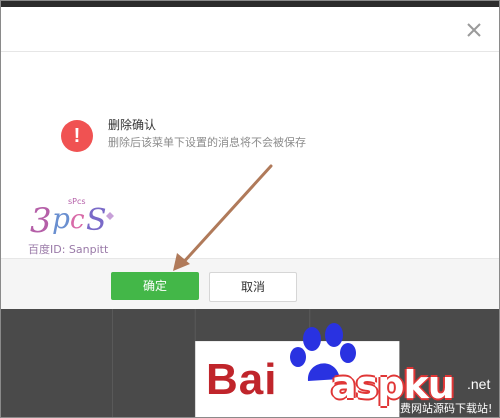  Describe the element at coordinates (77, 220) in the screenshot. I see `svg-text: c` at that location.